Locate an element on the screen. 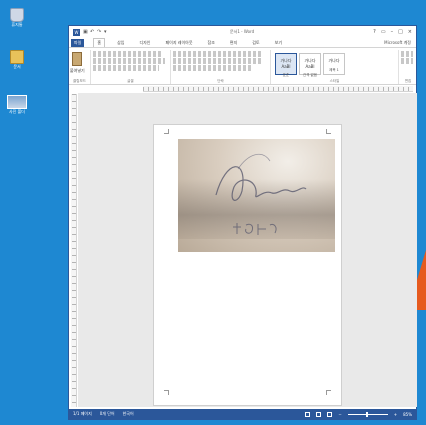 This screenshot has width=426, height=425. close-button: × is located at coordinates (410, 32).